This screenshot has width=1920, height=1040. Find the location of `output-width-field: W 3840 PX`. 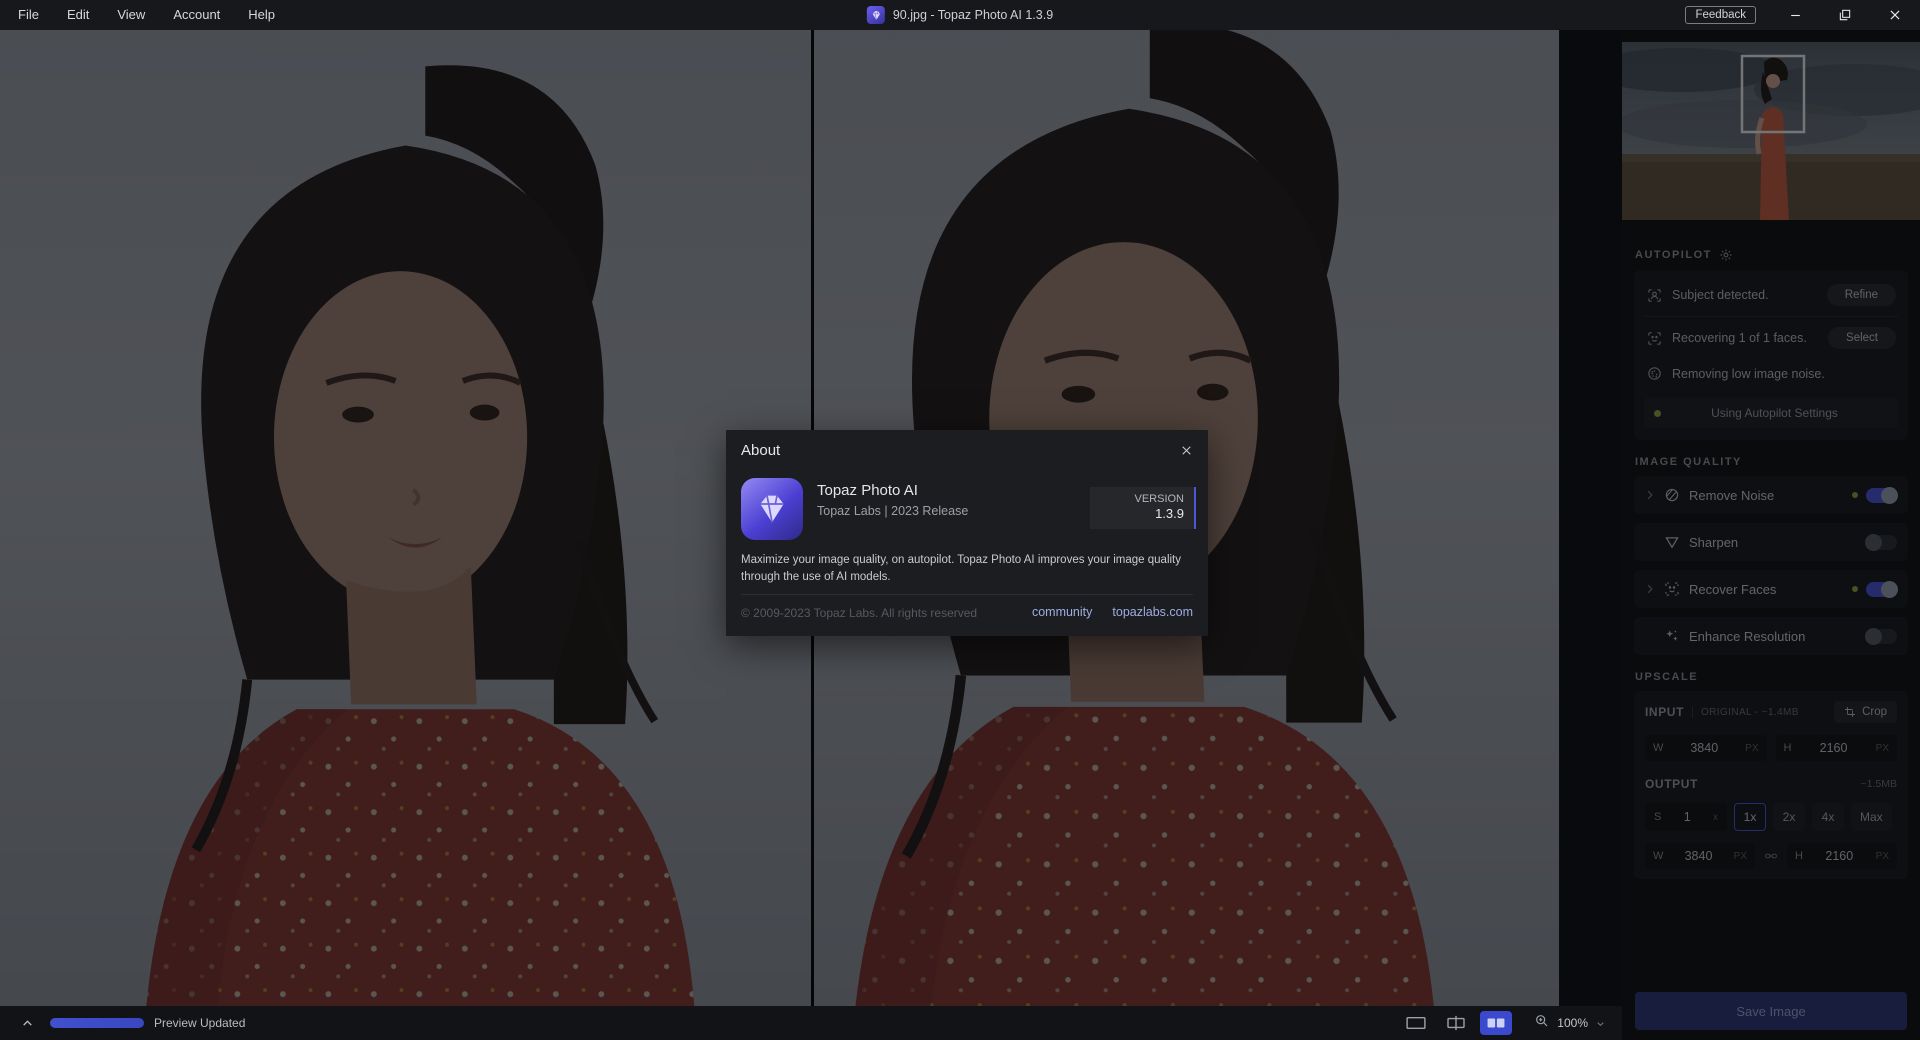

output-width-field: W 3840 PX is located at coordinates (1700, 856).